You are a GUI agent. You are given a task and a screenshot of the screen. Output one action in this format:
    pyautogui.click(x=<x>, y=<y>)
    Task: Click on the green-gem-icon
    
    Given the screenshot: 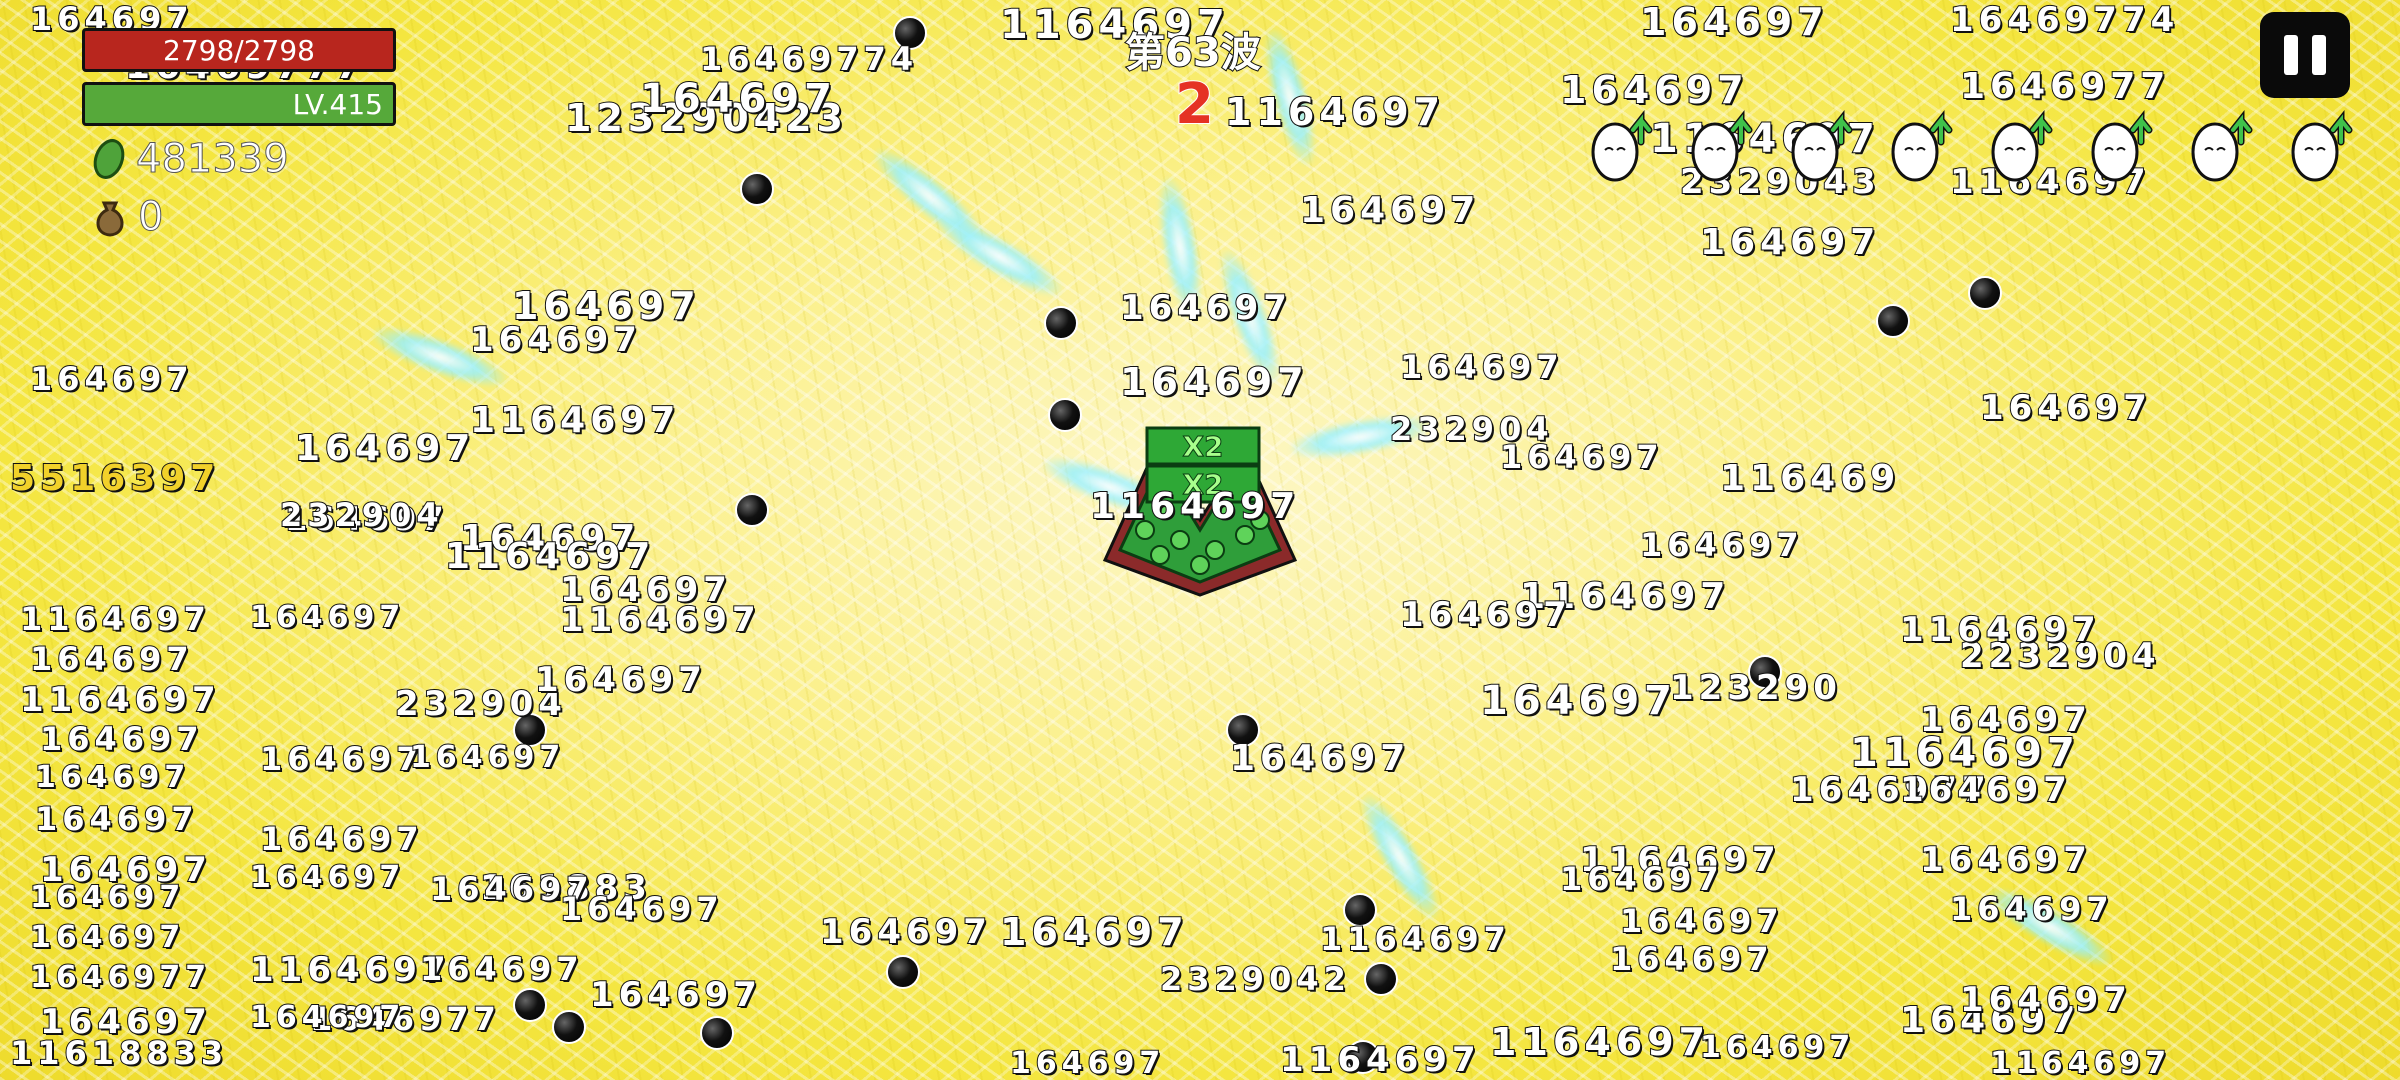 What is the action you would take?
    pyautogui.click(x=109, y=159)
    